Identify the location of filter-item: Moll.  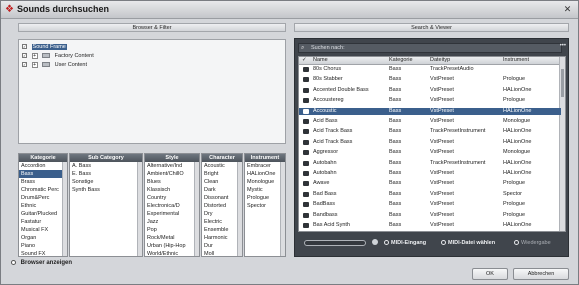
(222, 253).